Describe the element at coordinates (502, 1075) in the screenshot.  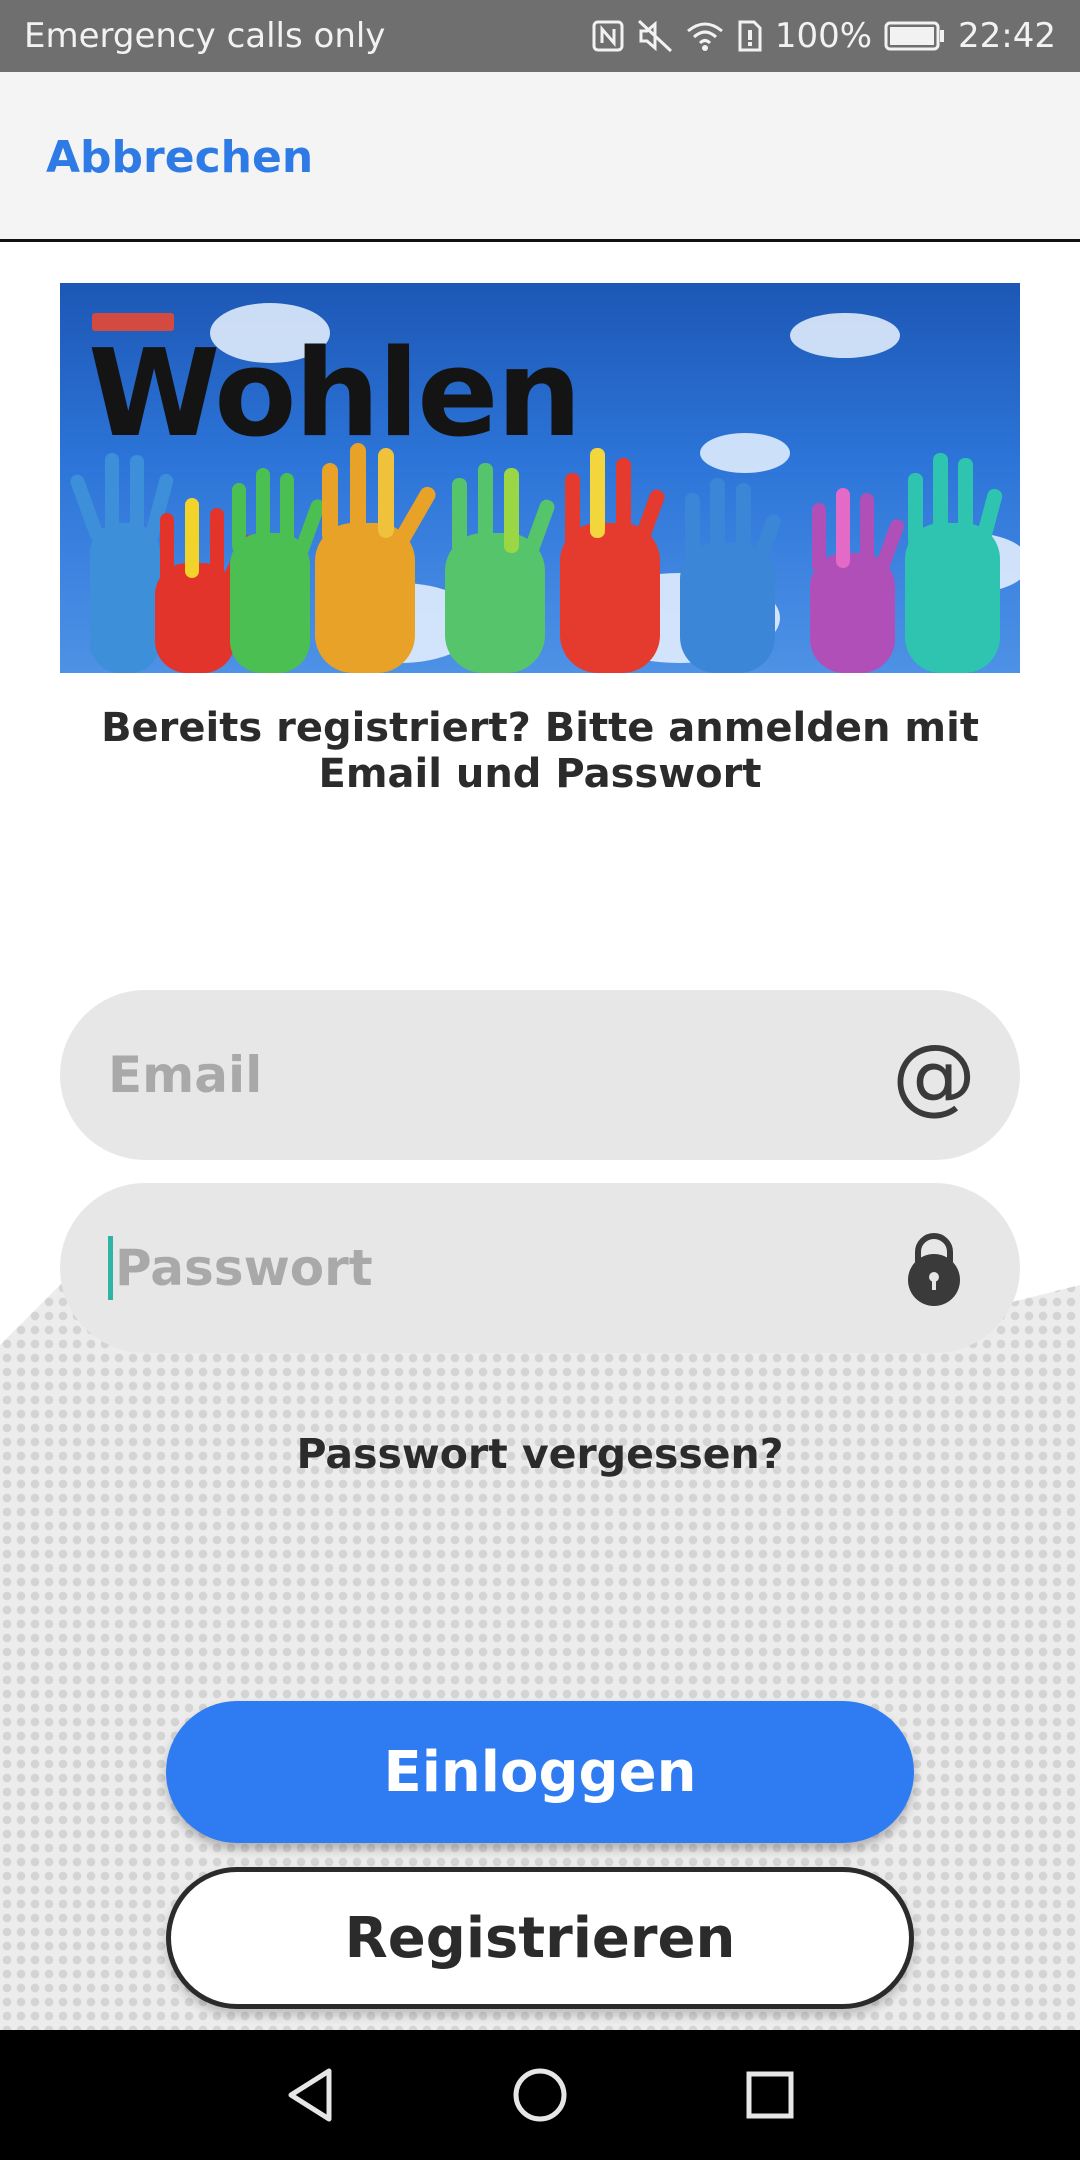
I see `email-input` at that location.